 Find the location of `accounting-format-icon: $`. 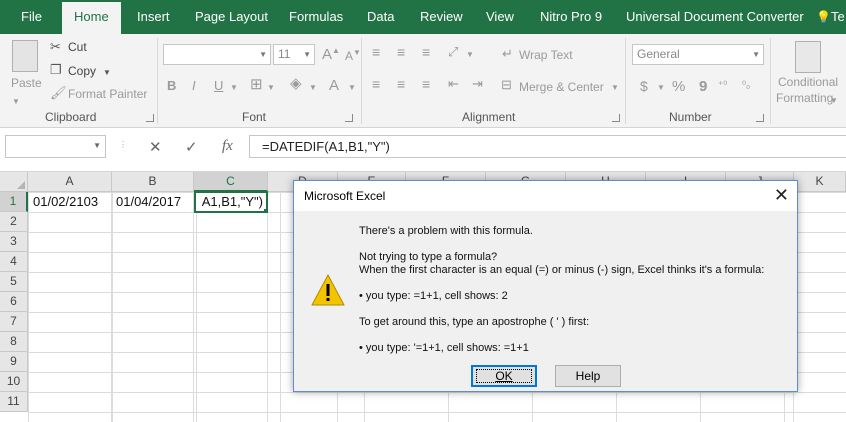

accounting-format-icon: $ is located at coordinates (644, 86).